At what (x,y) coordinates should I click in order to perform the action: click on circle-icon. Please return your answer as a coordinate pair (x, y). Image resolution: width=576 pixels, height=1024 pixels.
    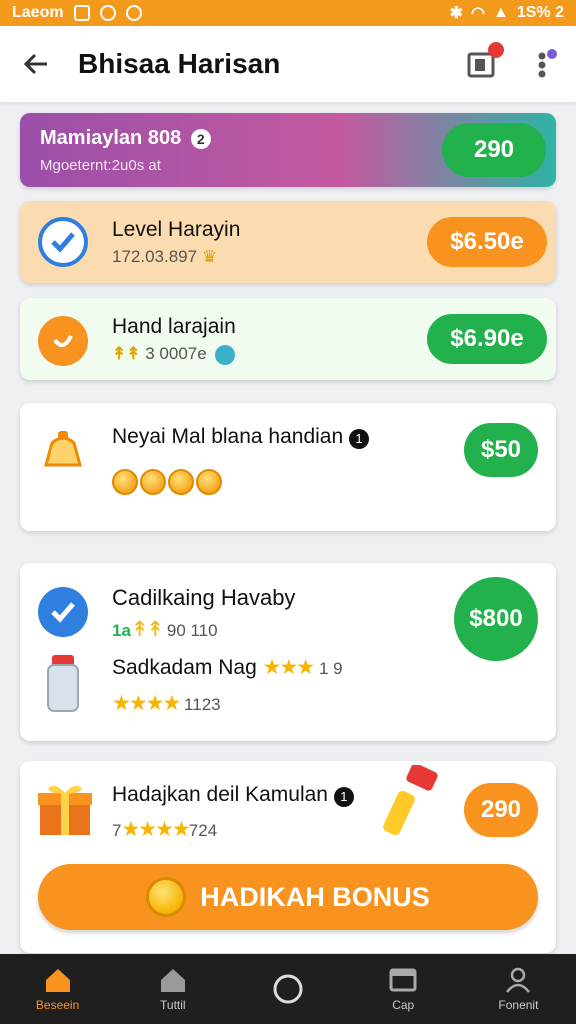
    Looking at the image, I should click on (288, 989).